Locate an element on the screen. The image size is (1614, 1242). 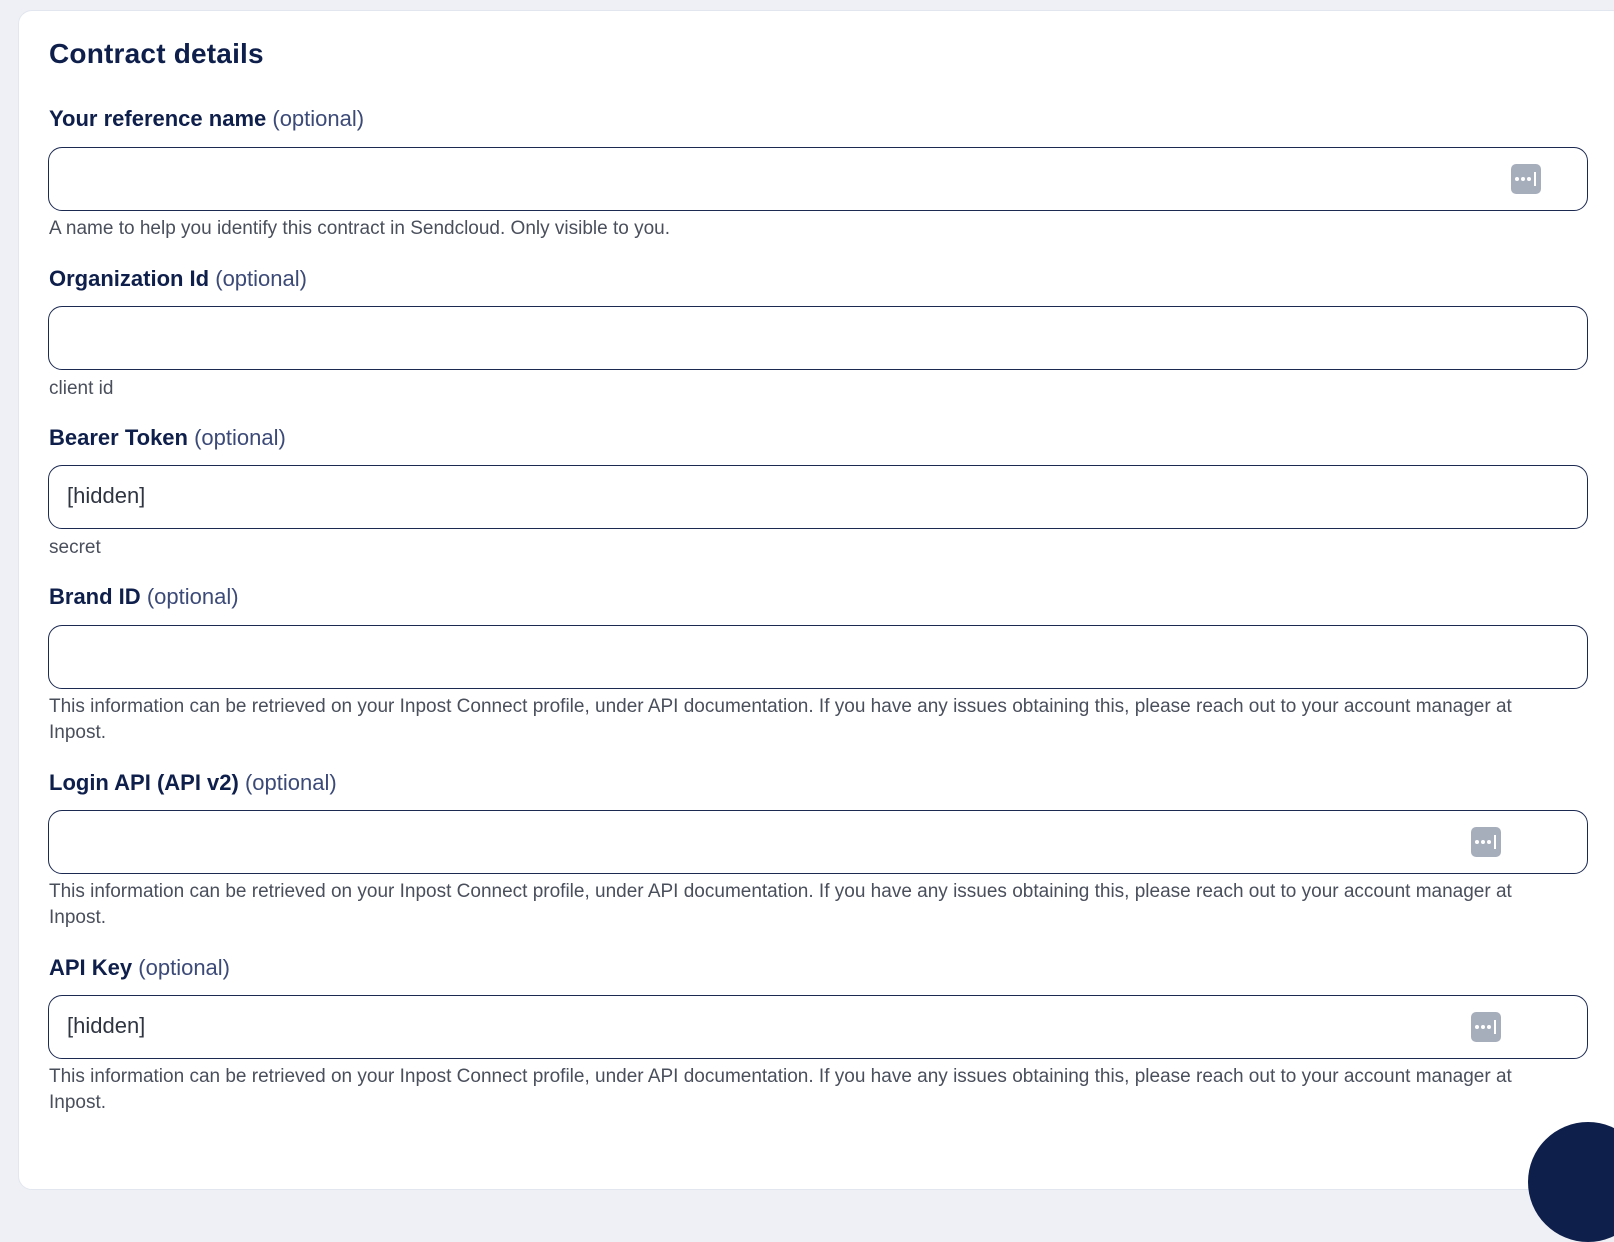
bearer-token-input: [hidden] is located at coordinates (818, 497).